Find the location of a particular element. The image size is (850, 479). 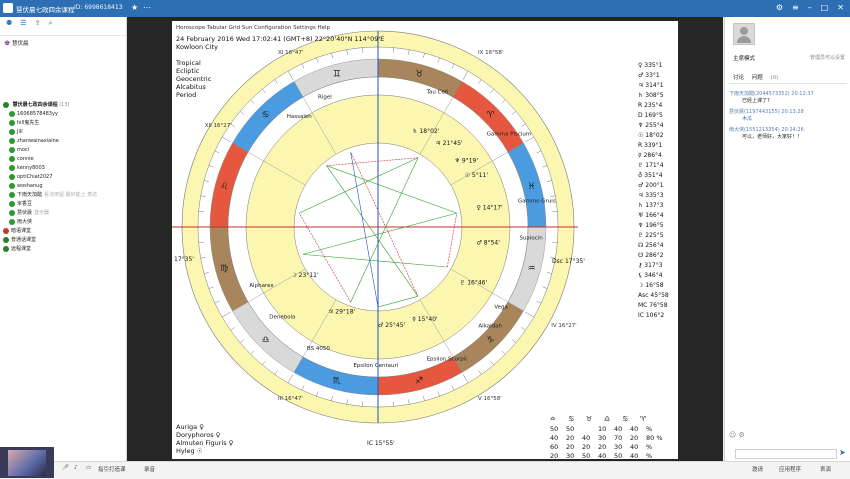

favorite-star-icon: ★ is located at coordinates (134, 7).